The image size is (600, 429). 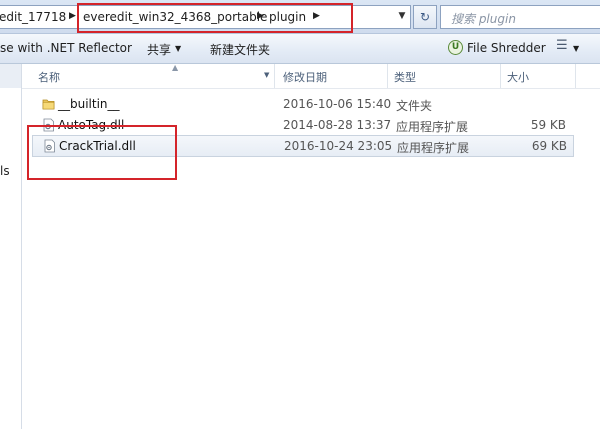 What do you see at coordinates (33, 17) in the screenshot?
I see `breadcrumb-edit-17718: edit_17718` at bounding box center [33, 17].